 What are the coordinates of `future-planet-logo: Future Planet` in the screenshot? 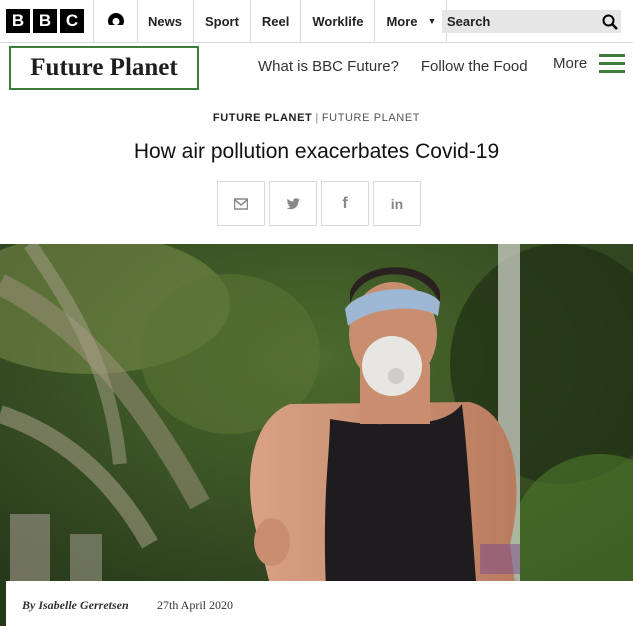 It's located at (104, 68).